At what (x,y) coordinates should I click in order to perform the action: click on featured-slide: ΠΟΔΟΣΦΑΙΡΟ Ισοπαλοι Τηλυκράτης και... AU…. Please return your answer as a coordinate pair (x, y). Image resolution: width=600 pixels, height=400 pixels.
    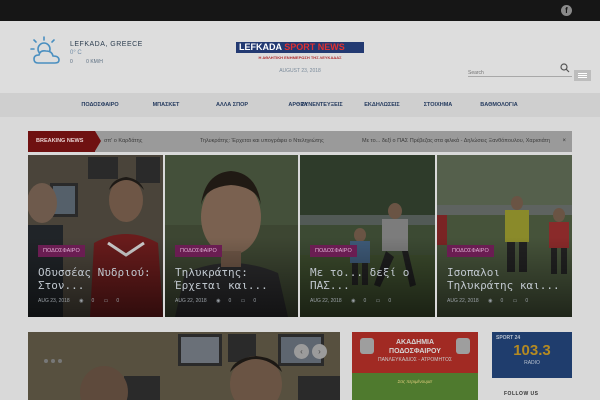
    Looking at the image, I should click on (504, 236).